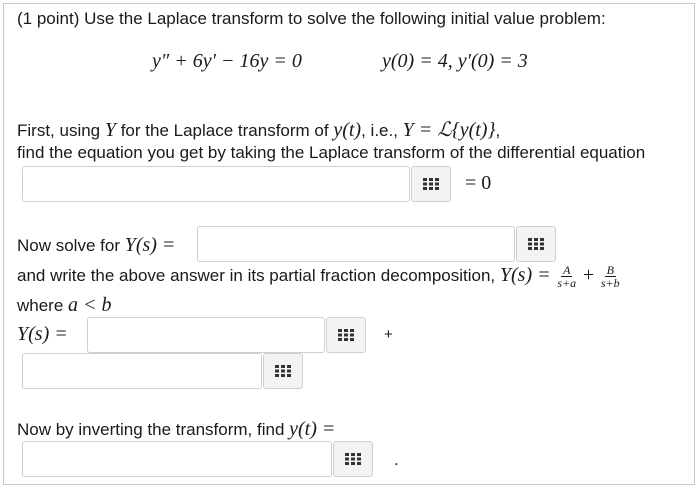 Image resolution: width=700 pixels, height=489 pixels. I want to click on differential-equation: y″ + 6y′ − 16y = 0, so click(227, 61).